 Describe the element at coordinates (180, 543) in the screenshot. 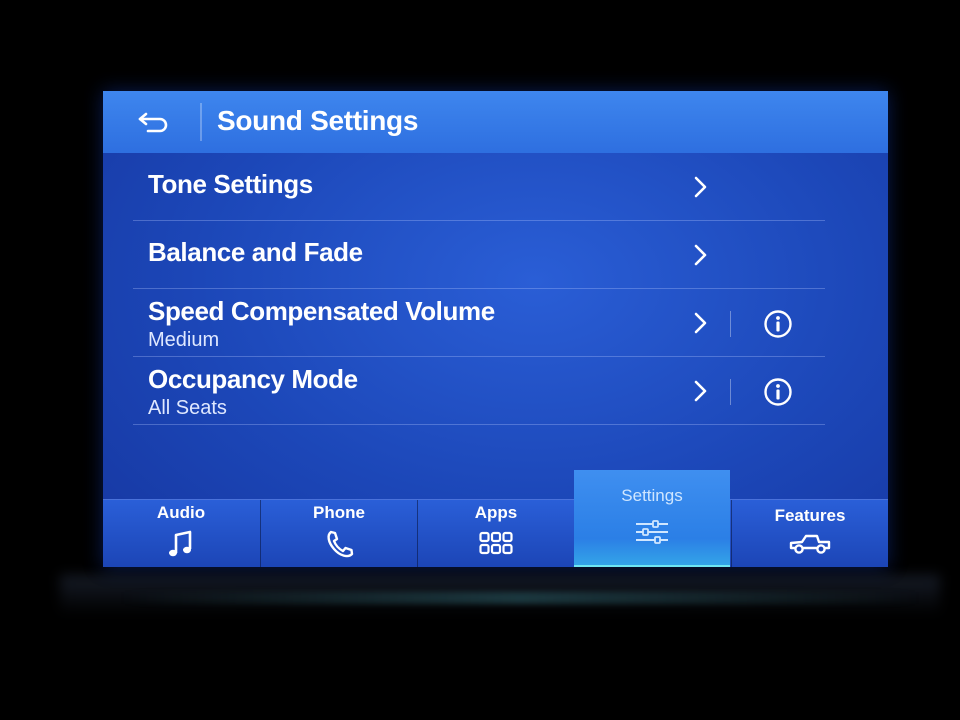

I see `music-note-icon` at that location.